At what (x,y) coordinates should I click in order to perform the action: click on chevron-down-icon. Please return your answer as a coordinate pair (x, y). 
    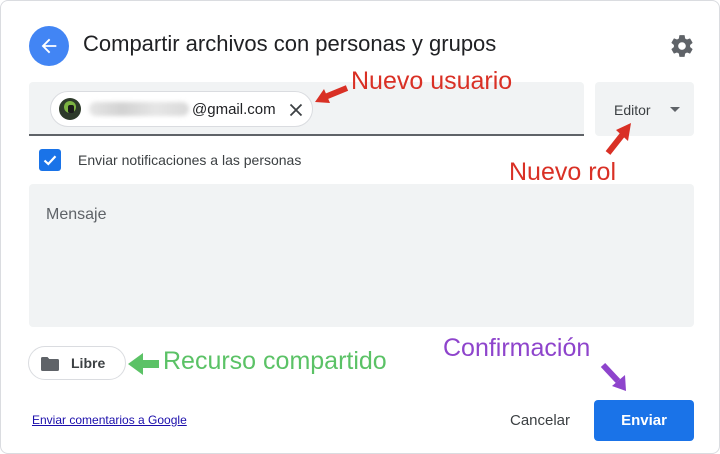
    Looking at the image, I should click on (675, 109).